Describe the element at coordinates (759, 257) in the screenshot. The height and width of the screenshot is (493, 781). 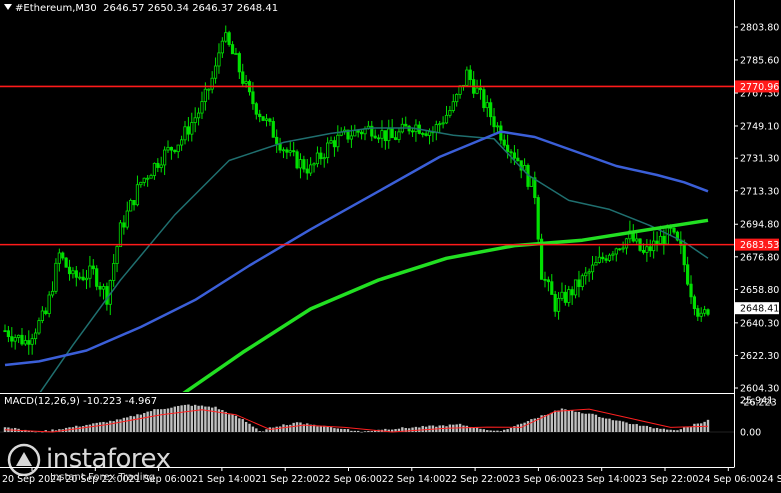
I see `price-tick-label: 2676.80` at that location.